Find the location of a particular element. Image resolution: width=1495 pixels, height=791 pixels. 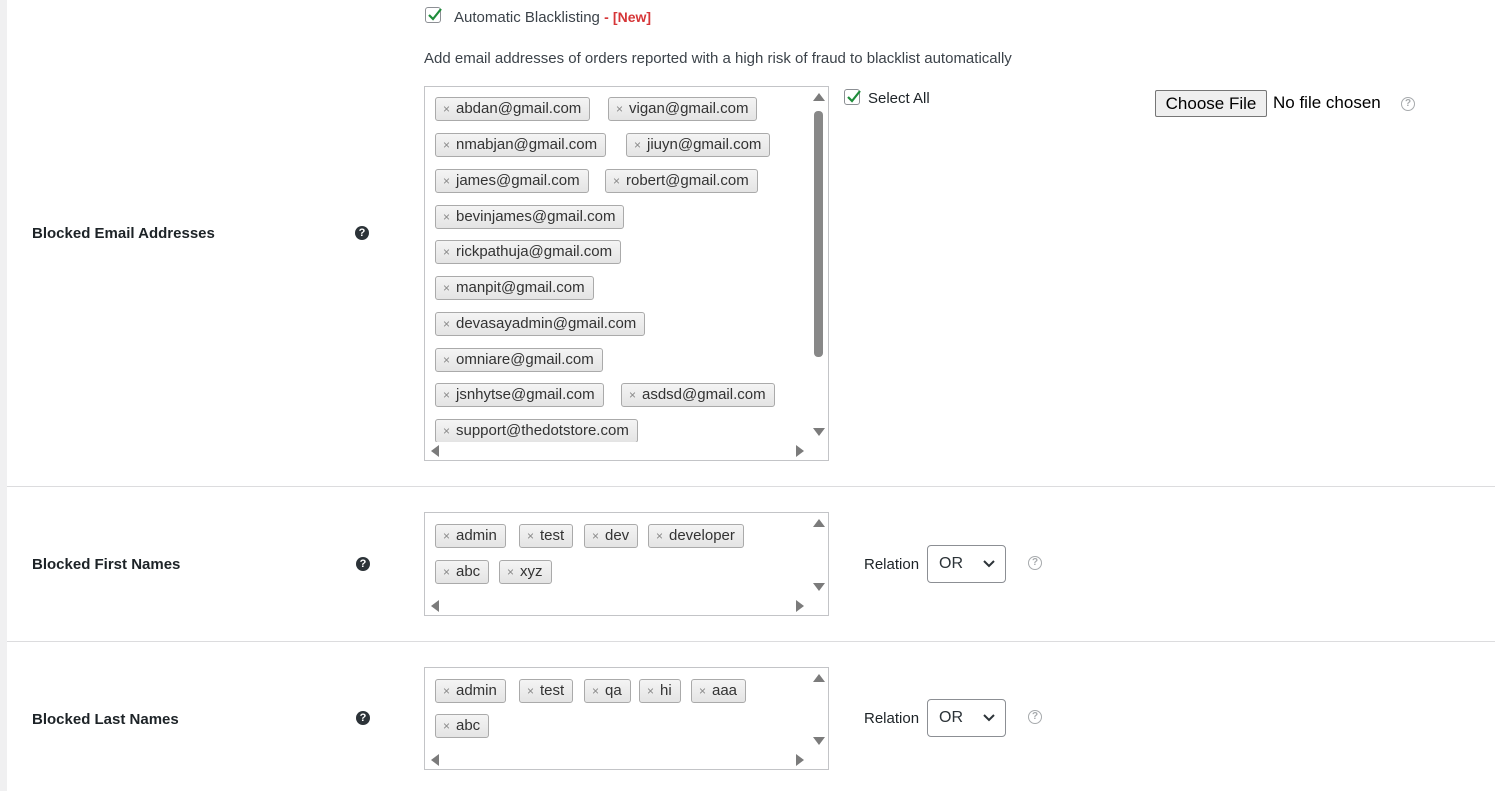

select-all-checkbox is located at coordinates (852, 97).